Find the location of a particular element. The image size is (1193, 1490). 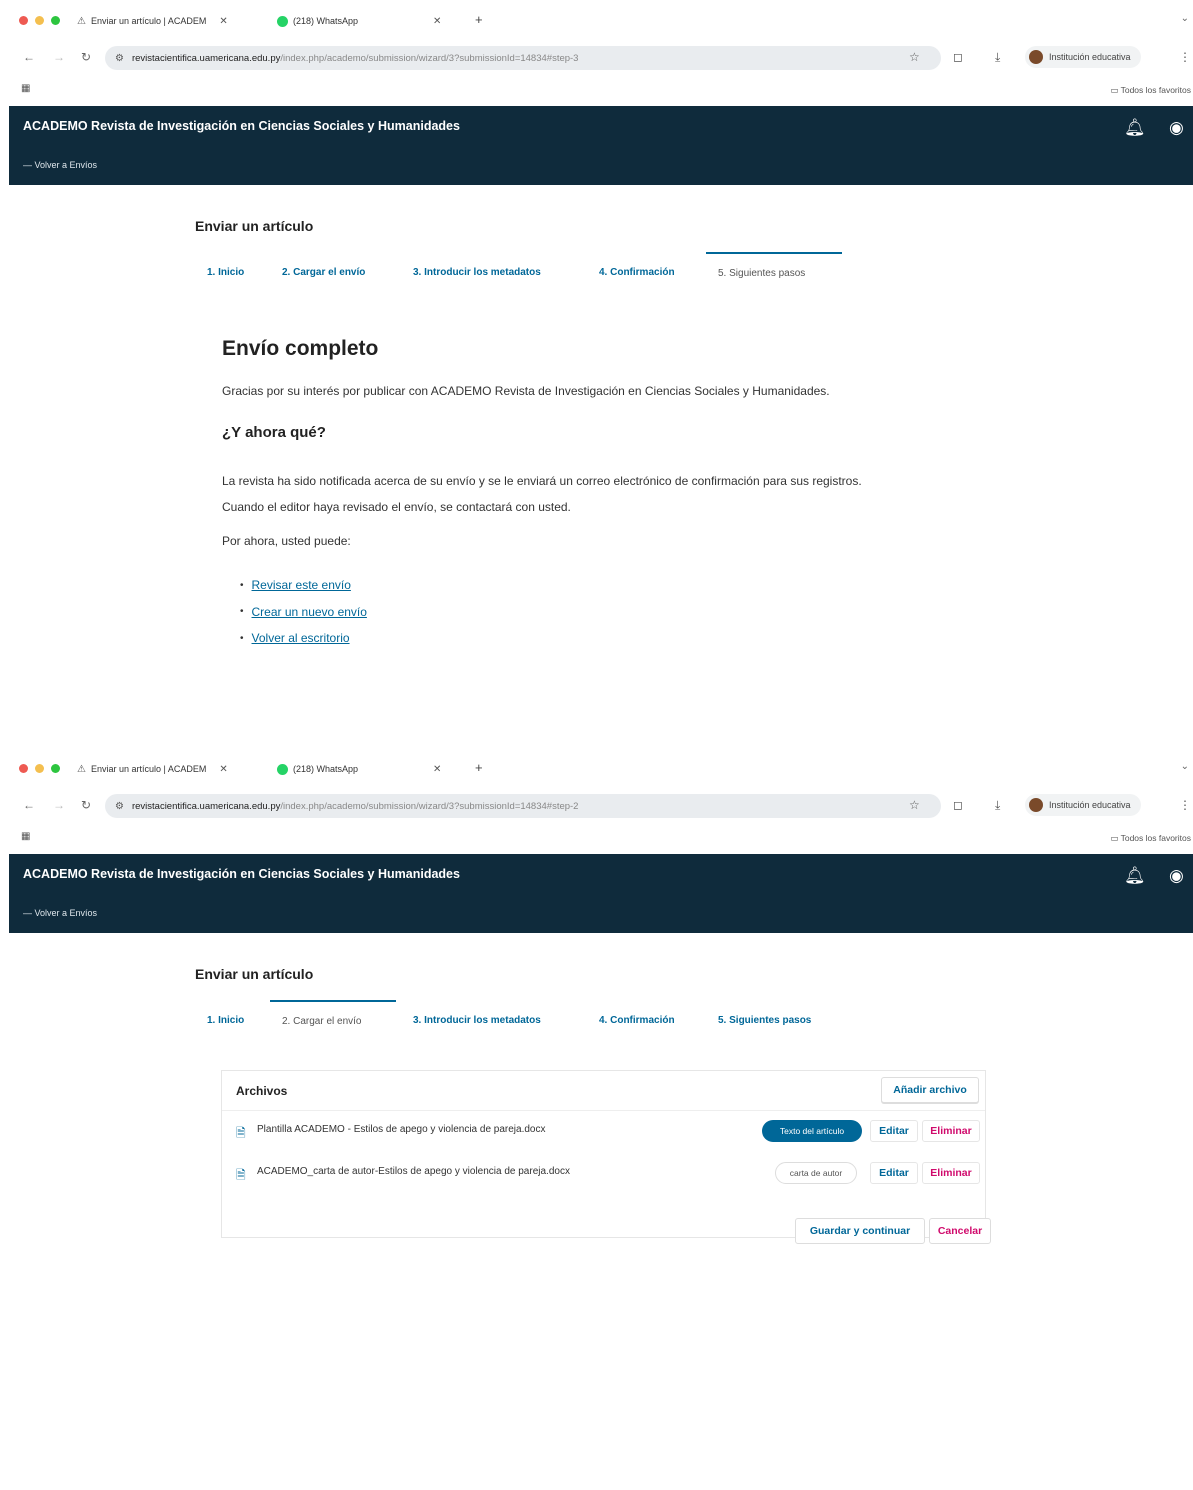

file-type-badge: Texto del artículo is located at coordinates (812, 1131).